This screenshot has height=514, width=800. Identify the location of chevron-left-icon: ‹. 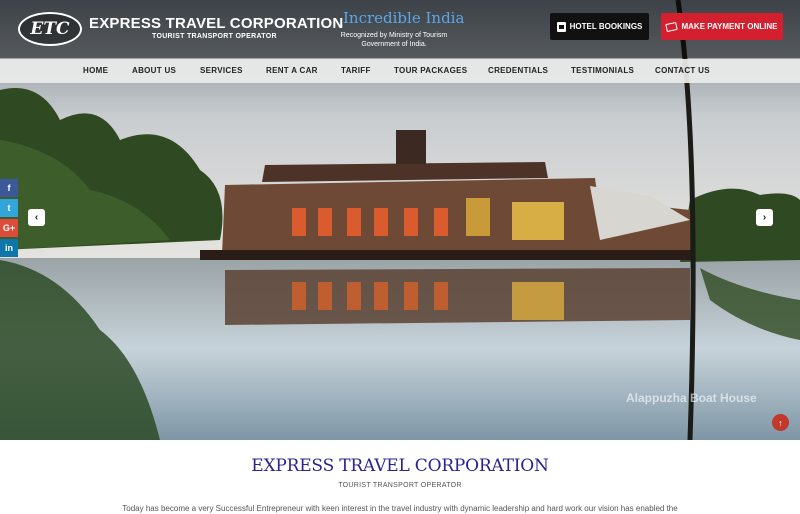
(36, 217).